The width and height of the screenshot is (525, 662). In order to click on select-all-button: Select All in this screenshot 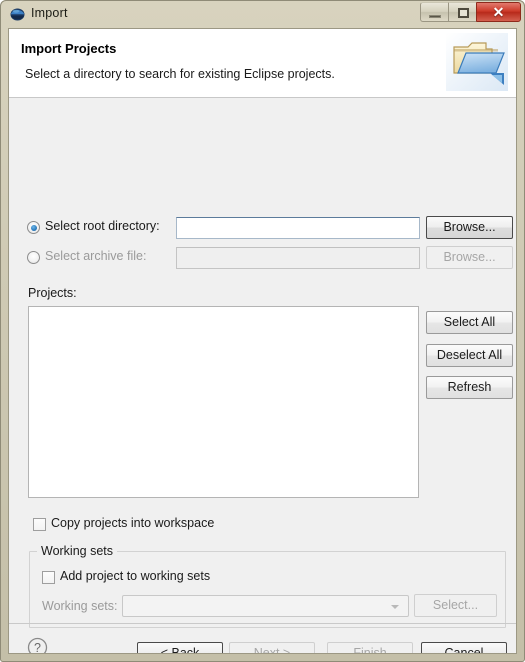, I will do `click(469, 322)`.